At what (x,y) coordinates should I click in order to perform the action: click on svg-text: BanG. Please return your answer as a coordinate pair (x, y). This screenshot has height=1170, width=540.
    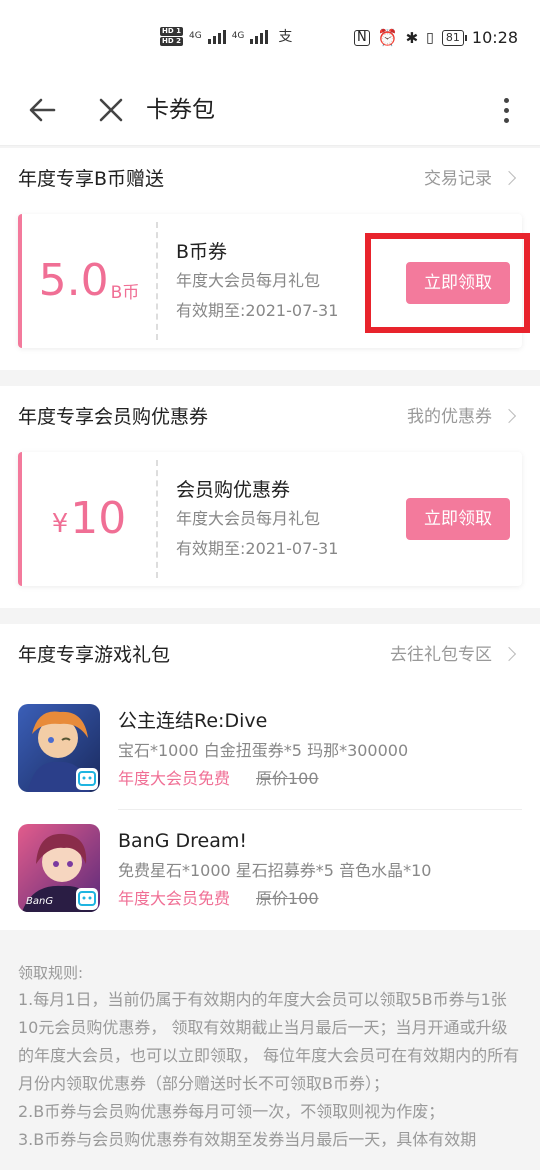
    Looking at the image, I should click on (39, 901).